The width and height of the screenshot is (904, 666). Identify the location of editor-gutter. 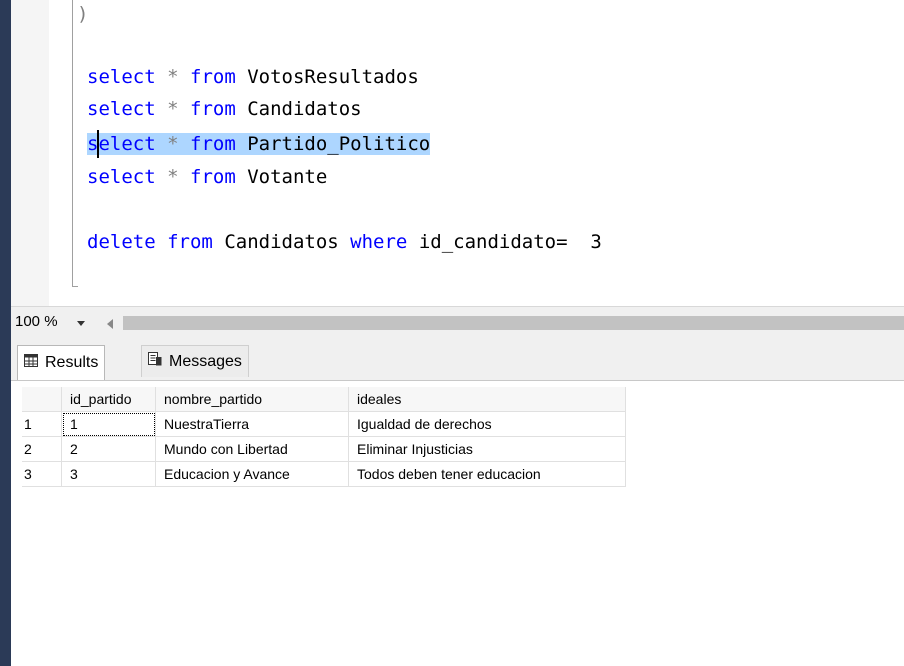
(30, 153).